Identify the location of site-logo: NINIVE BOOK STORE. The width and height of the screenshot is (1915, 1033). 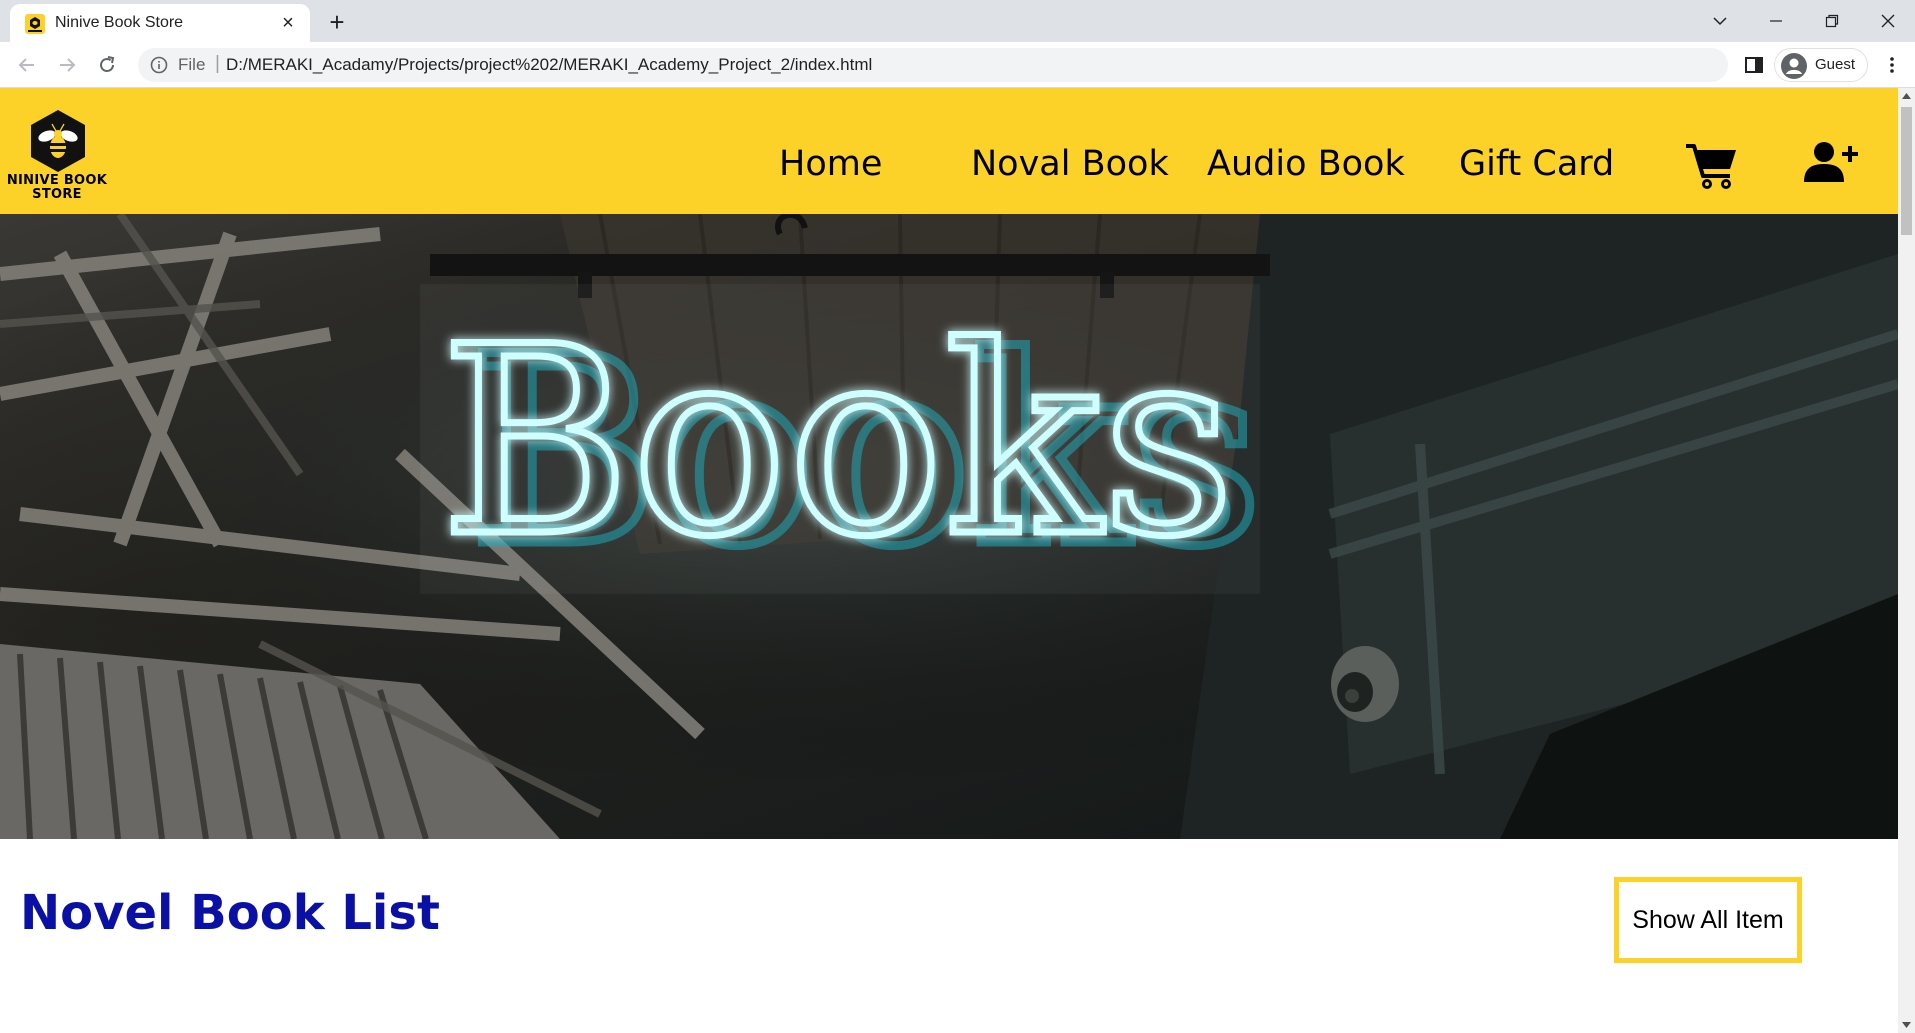
(57, 159).